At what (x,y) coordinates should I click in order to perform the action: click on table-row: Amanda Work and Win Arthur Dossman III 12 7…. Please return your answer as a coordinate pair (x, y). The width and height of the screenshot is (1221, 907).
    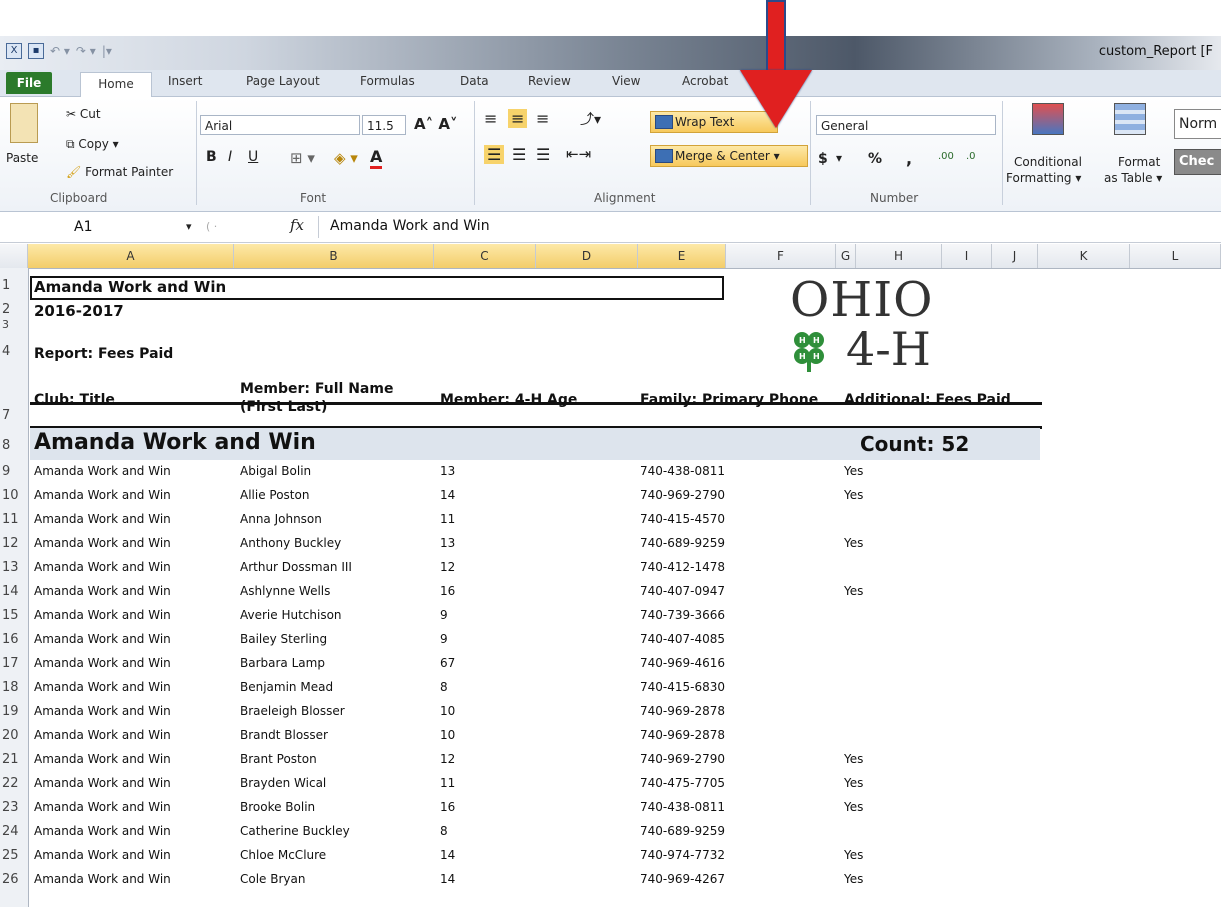
    Looking at the image, I should click on (505, 568).